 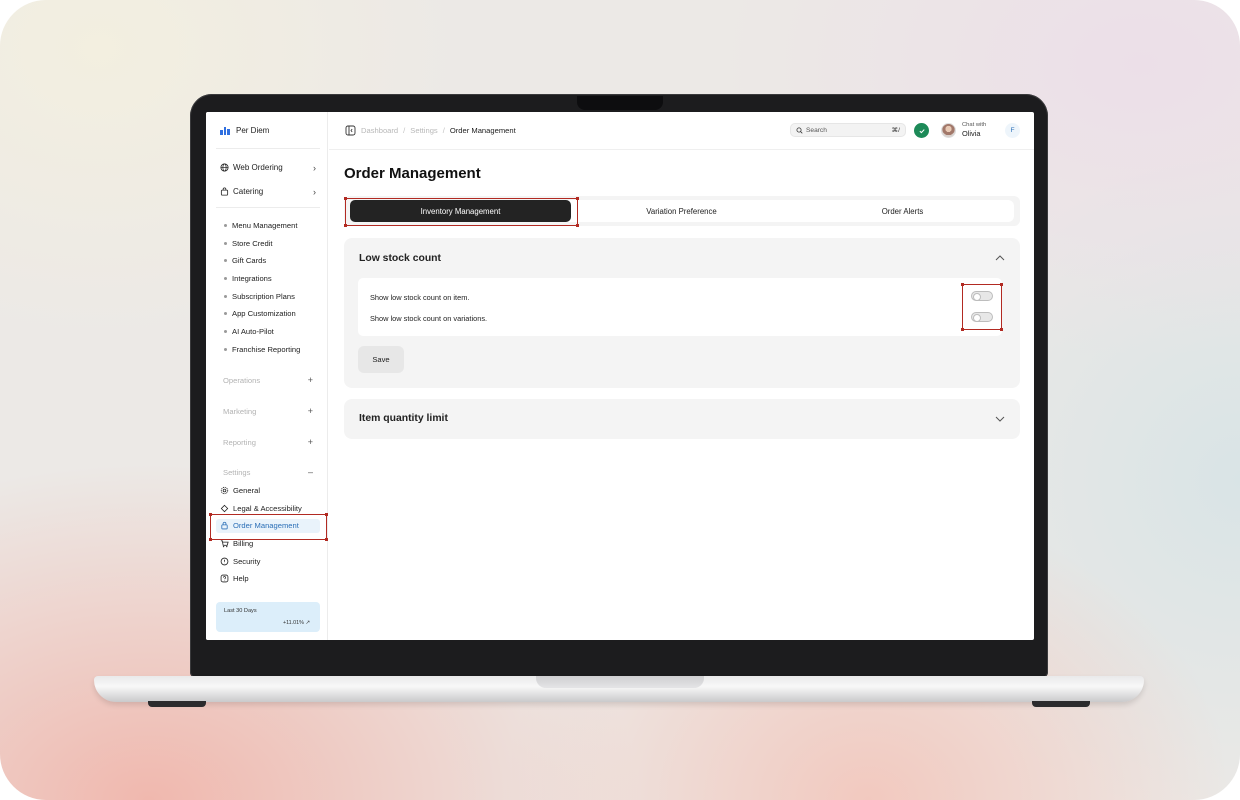 What do you see at coordinates (224, 561) in the screenshot?
I see `shield-icon` at bounding box center [224, 561].